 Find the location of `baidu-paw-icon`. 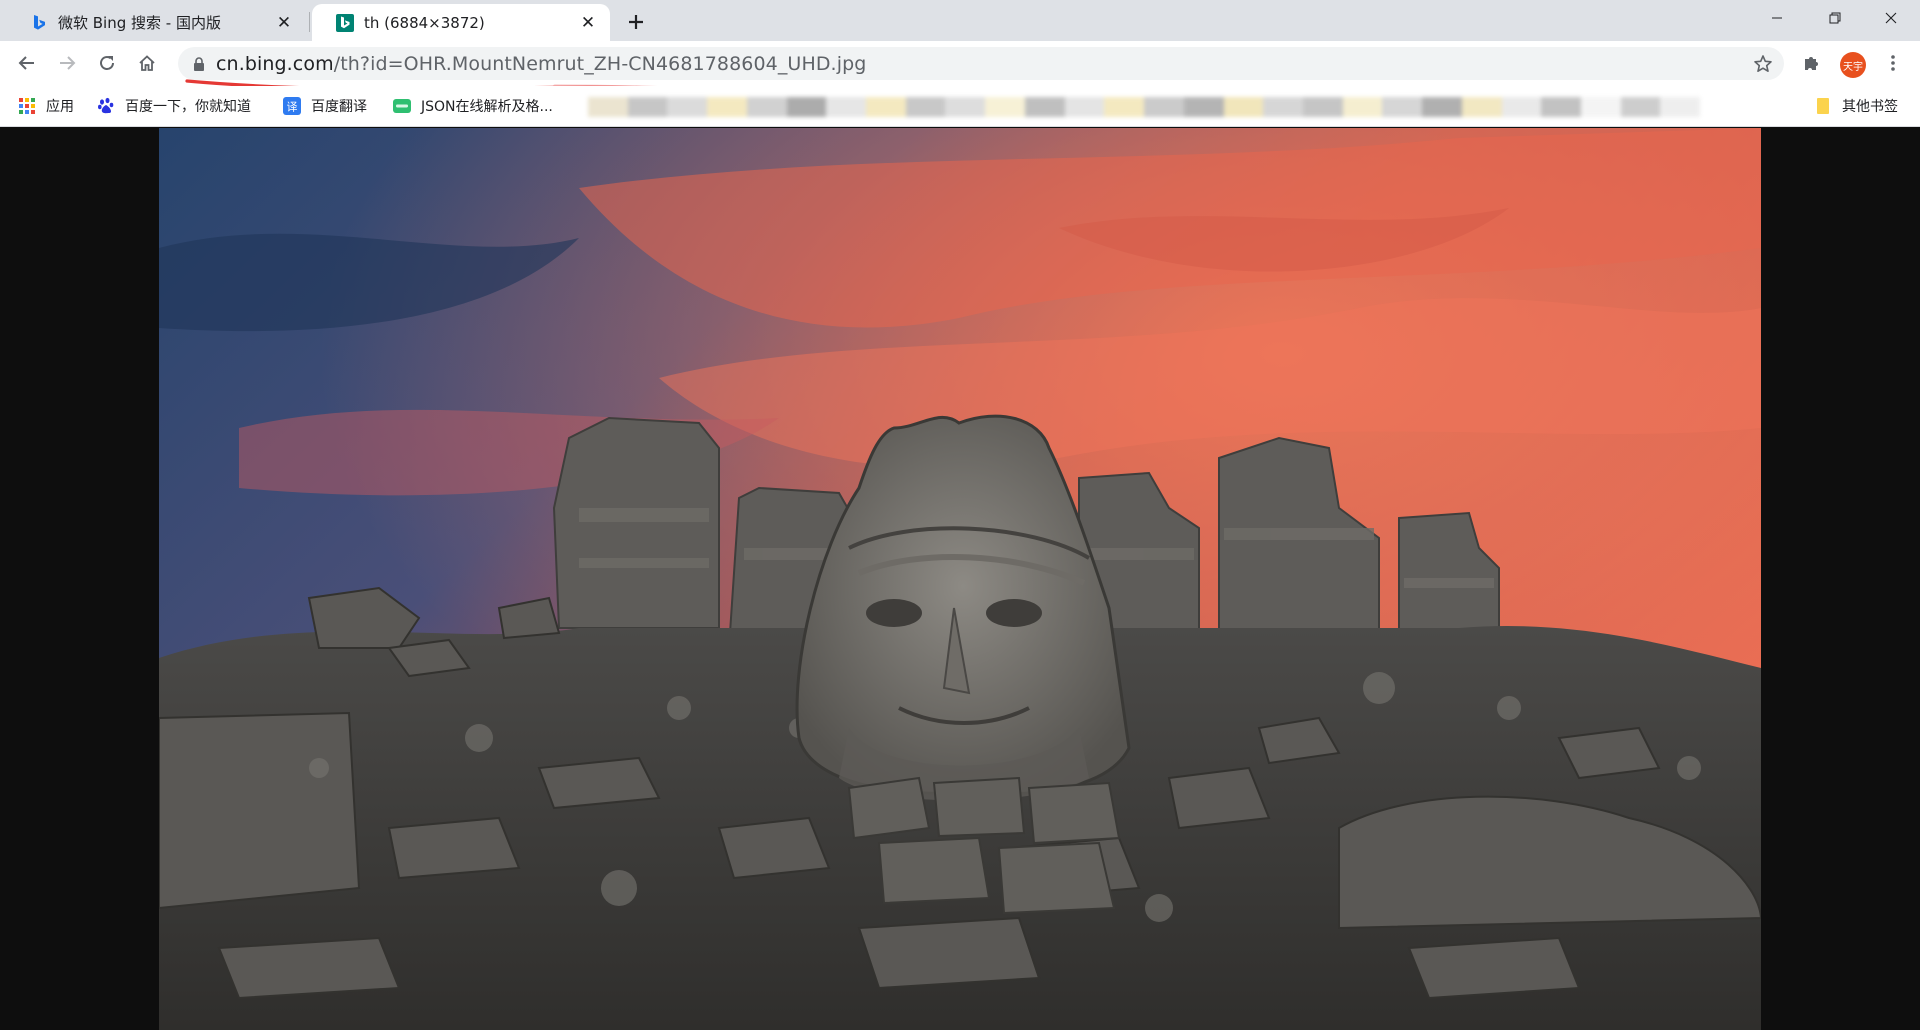

baidu-paw-icon is located at coordinates (106, 105).